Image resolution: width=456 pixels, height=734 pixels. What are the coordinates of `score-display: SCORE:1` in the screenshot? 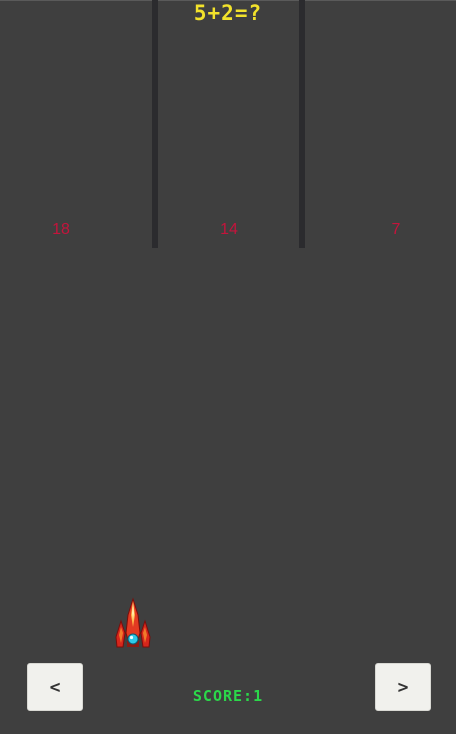 It's located at (228, 696).